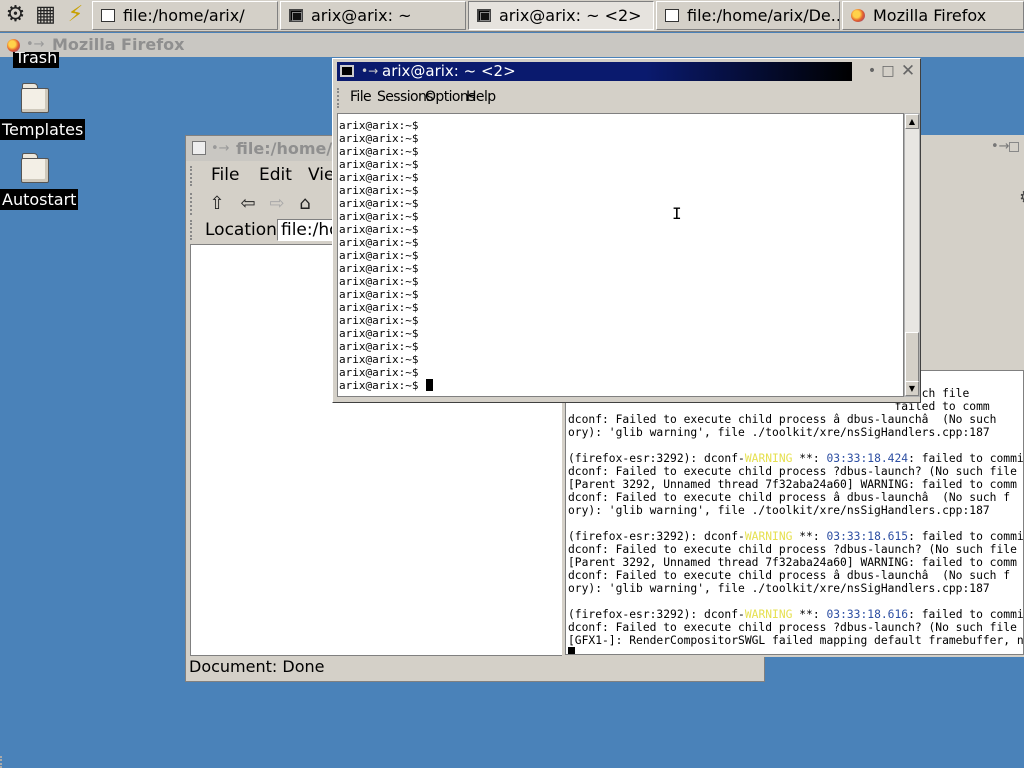  Describe the element at coordinates (275, 175) in the screenshot. I see `menu-edit: Edit` at that location.